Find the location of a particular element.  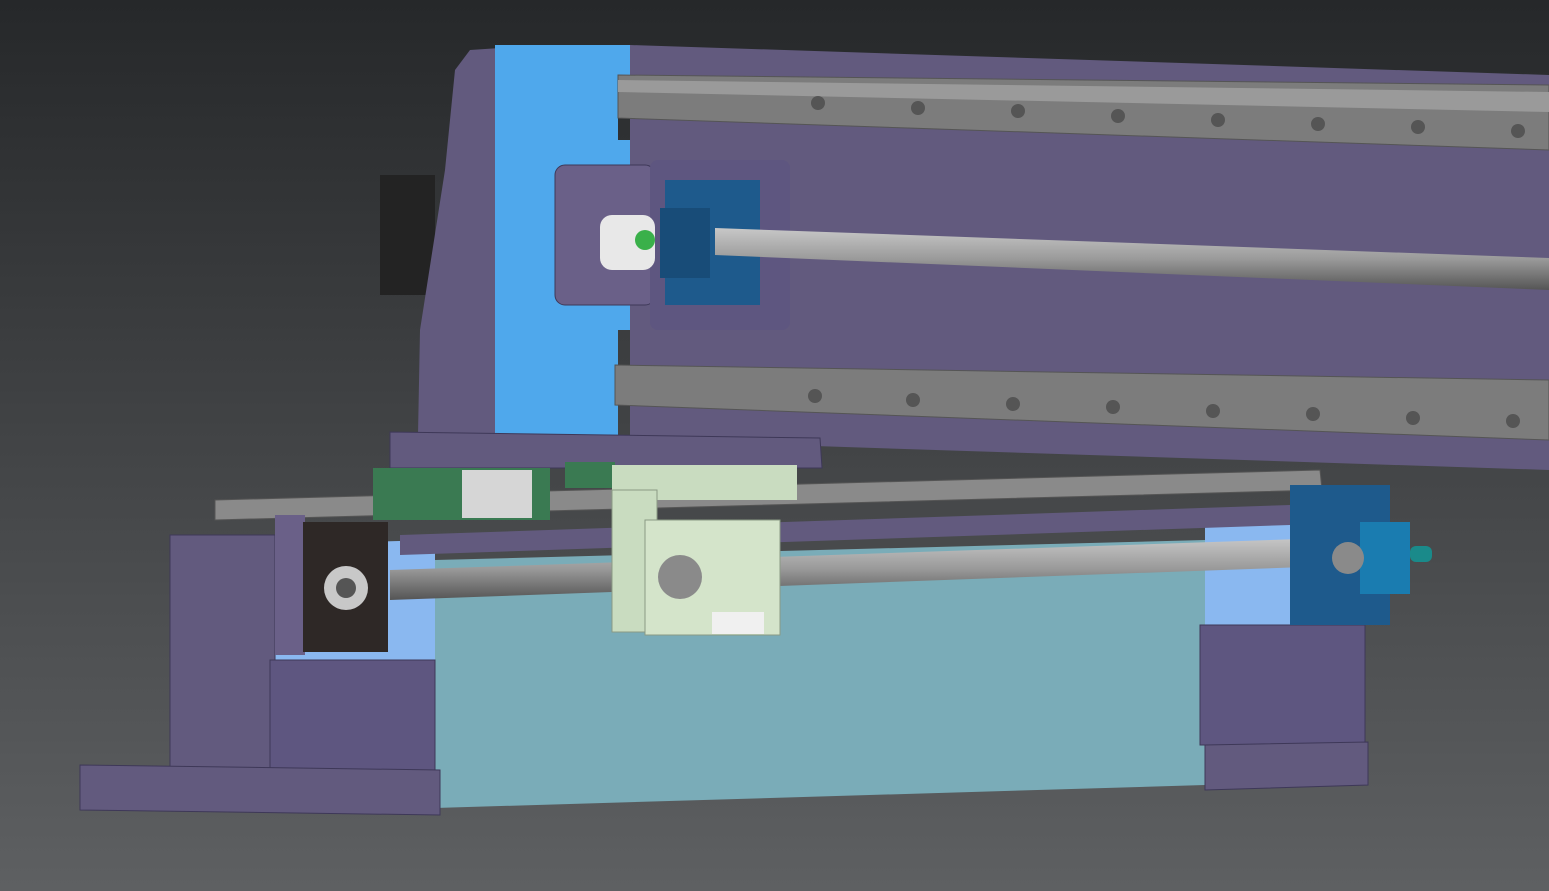

coupler-insert is located at coordinates (645, 240).